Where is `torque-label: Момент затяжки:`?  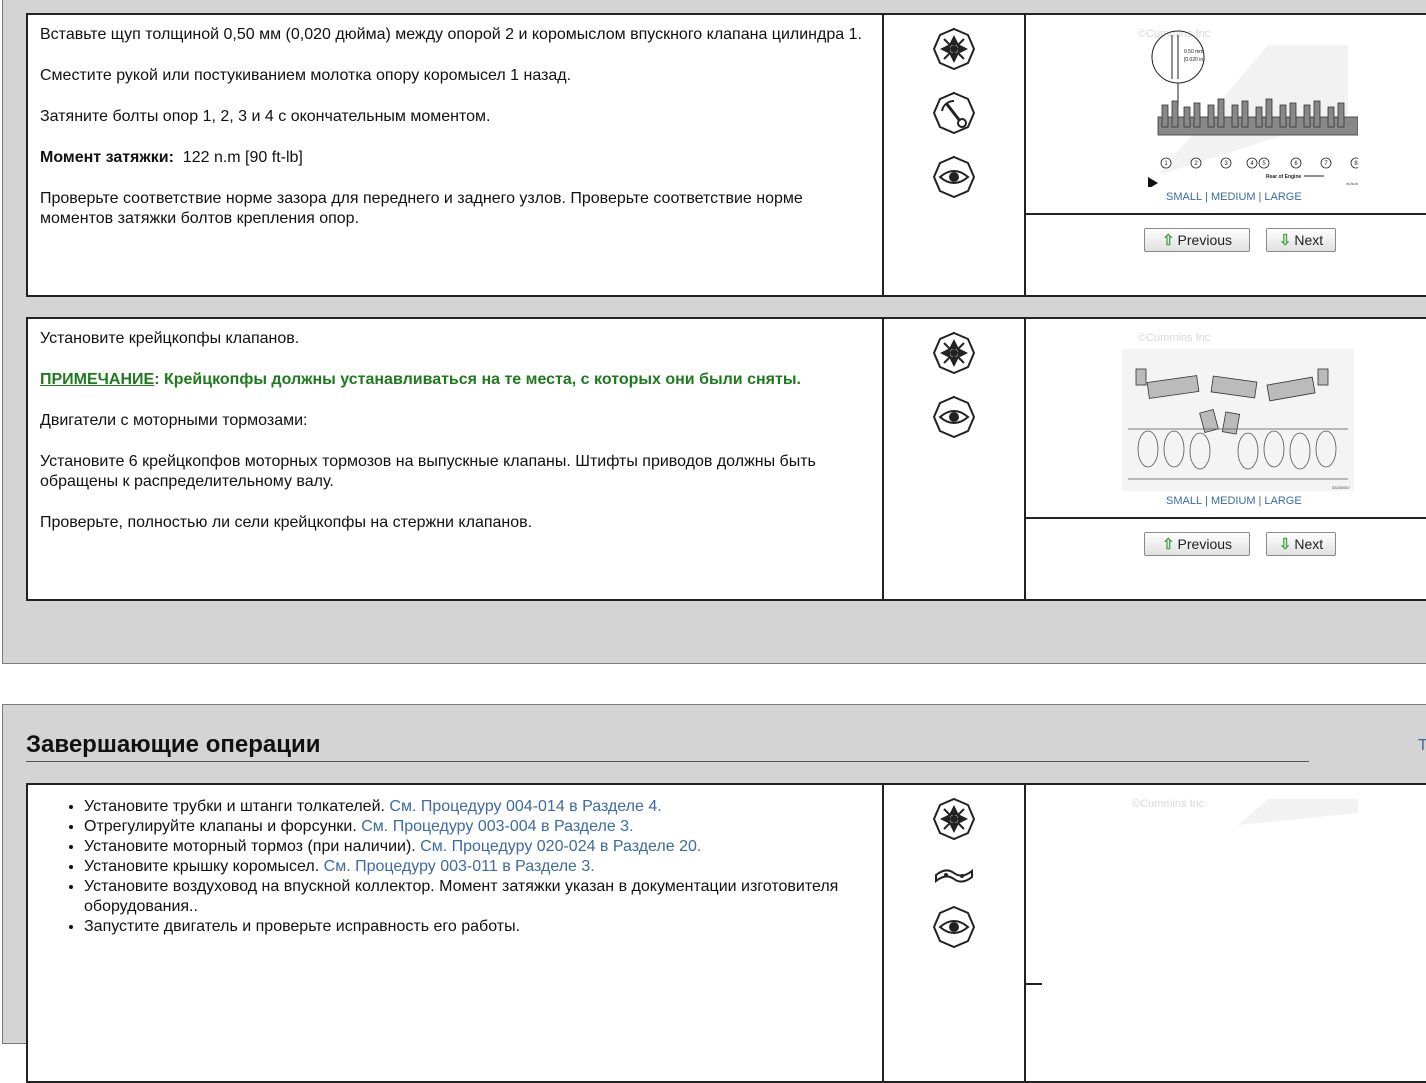
torque-label: Момент затяжки: is located at coordinates (107, 157).